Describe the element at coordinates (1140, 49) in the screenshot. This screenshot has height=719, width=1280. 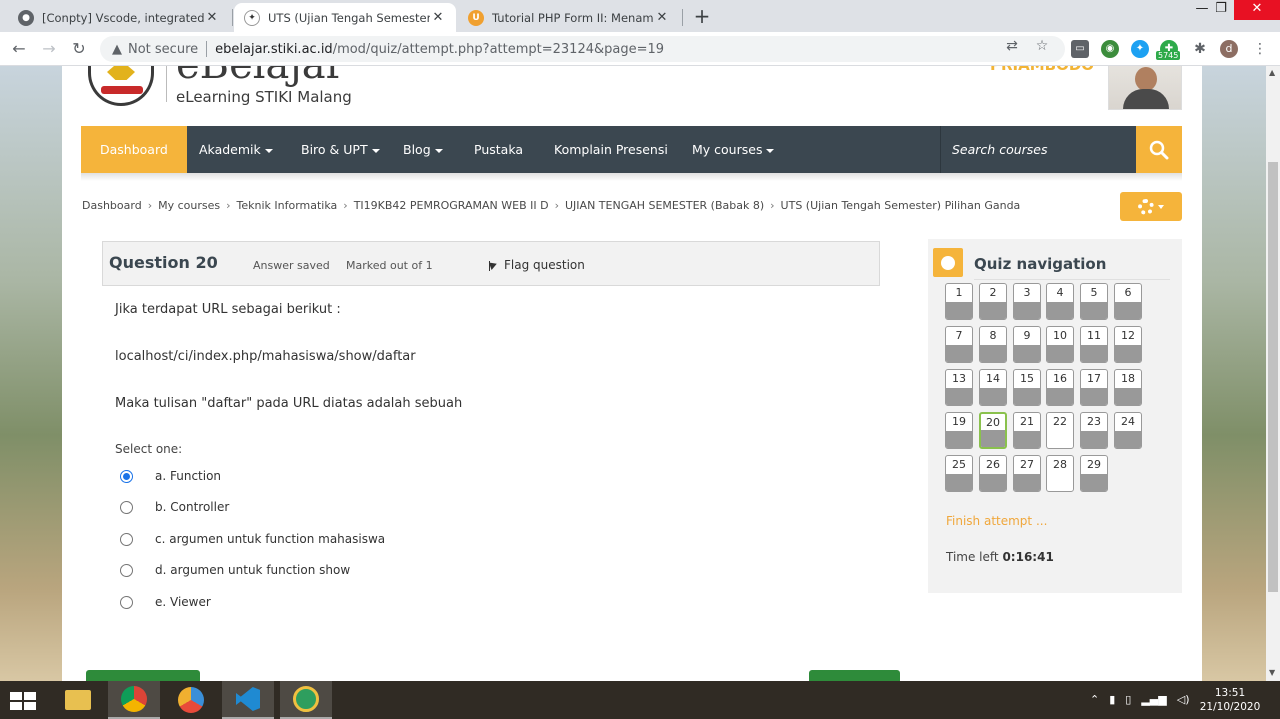
I see `twitter-icon: ✦` at that location.